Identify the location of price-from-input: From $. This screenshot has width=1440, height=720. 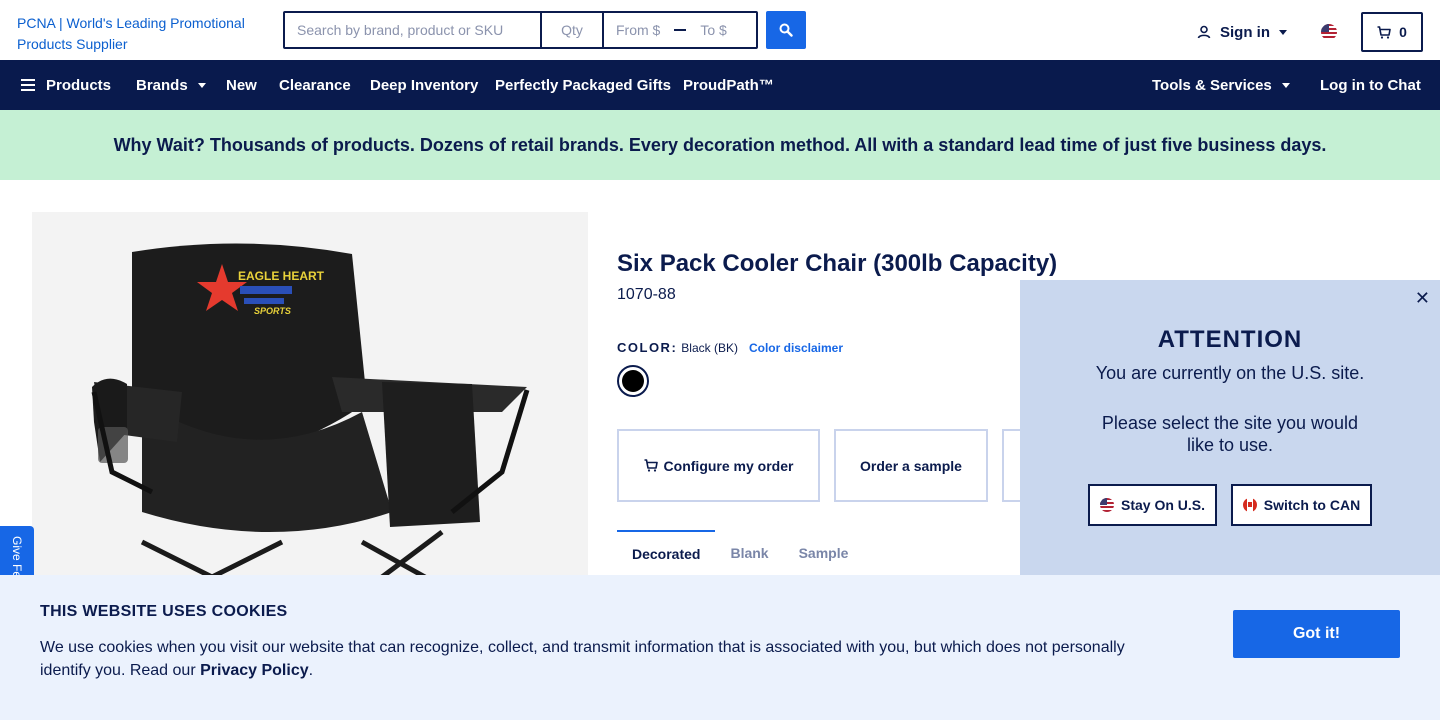
(638, 30).